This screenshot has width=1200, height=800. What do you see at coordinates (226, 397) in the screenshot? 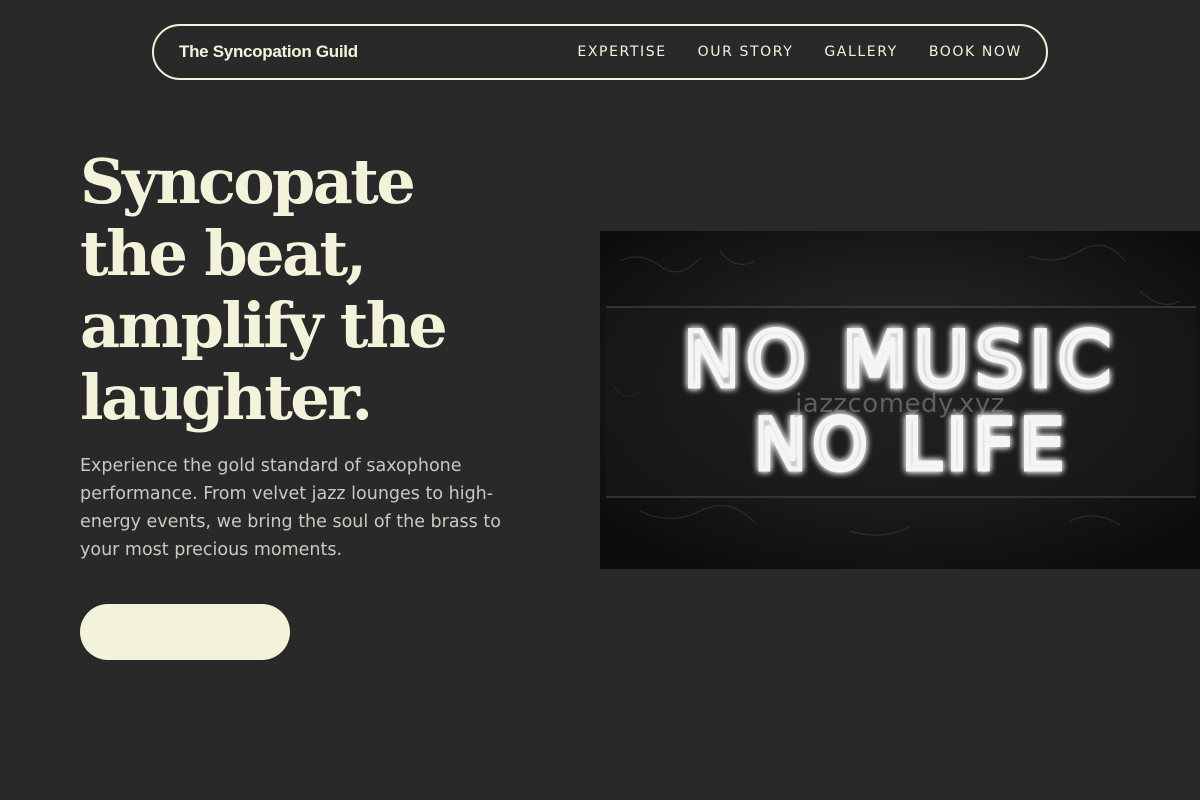
I see `headline-line: laughter.` at bounding box center [226, 397].